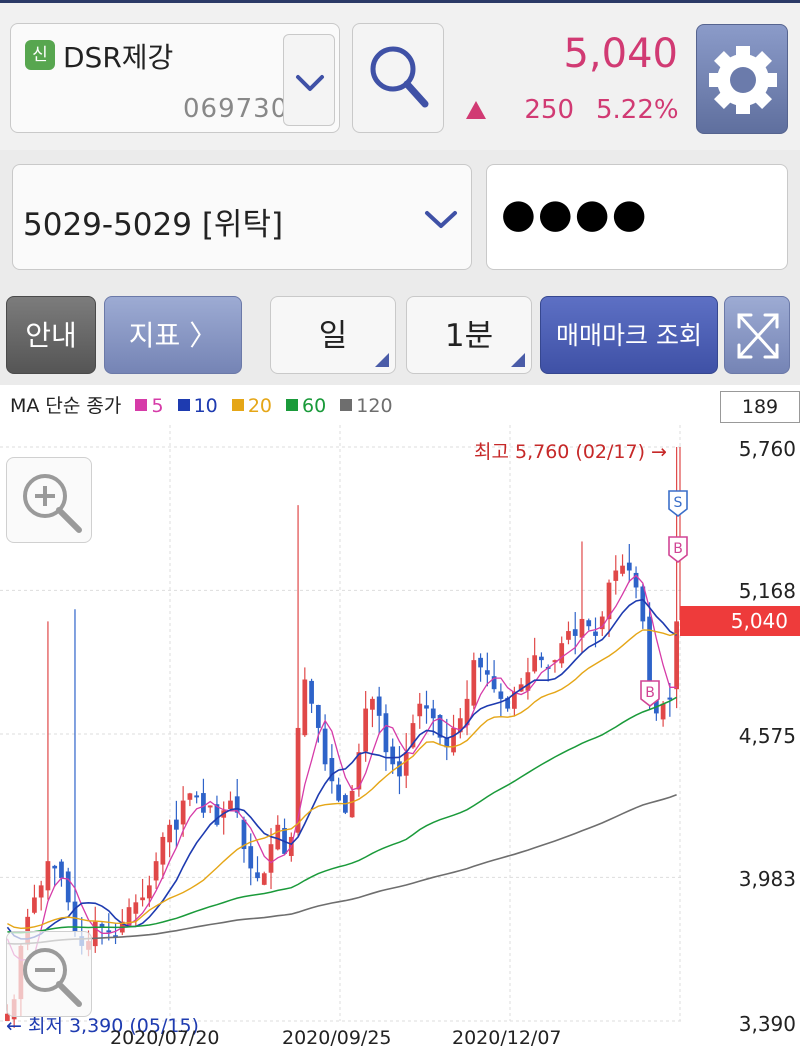 The height and width of the screenshot is (1058, 800). Describe the element at coordinates (205, 406) in the screenshot. I see `ma10-label: 10` at that location.